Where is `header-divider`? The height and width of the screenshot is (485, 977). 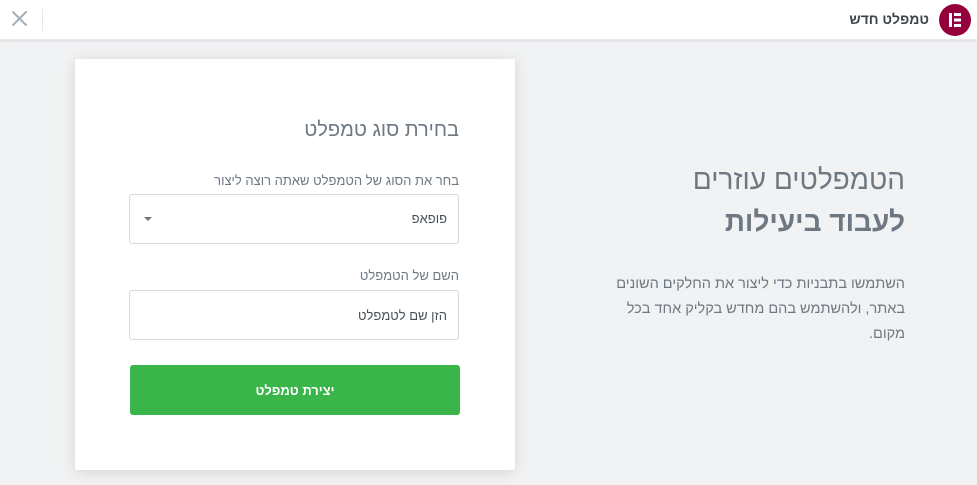 header-divider is located at coordinates (42, 20).